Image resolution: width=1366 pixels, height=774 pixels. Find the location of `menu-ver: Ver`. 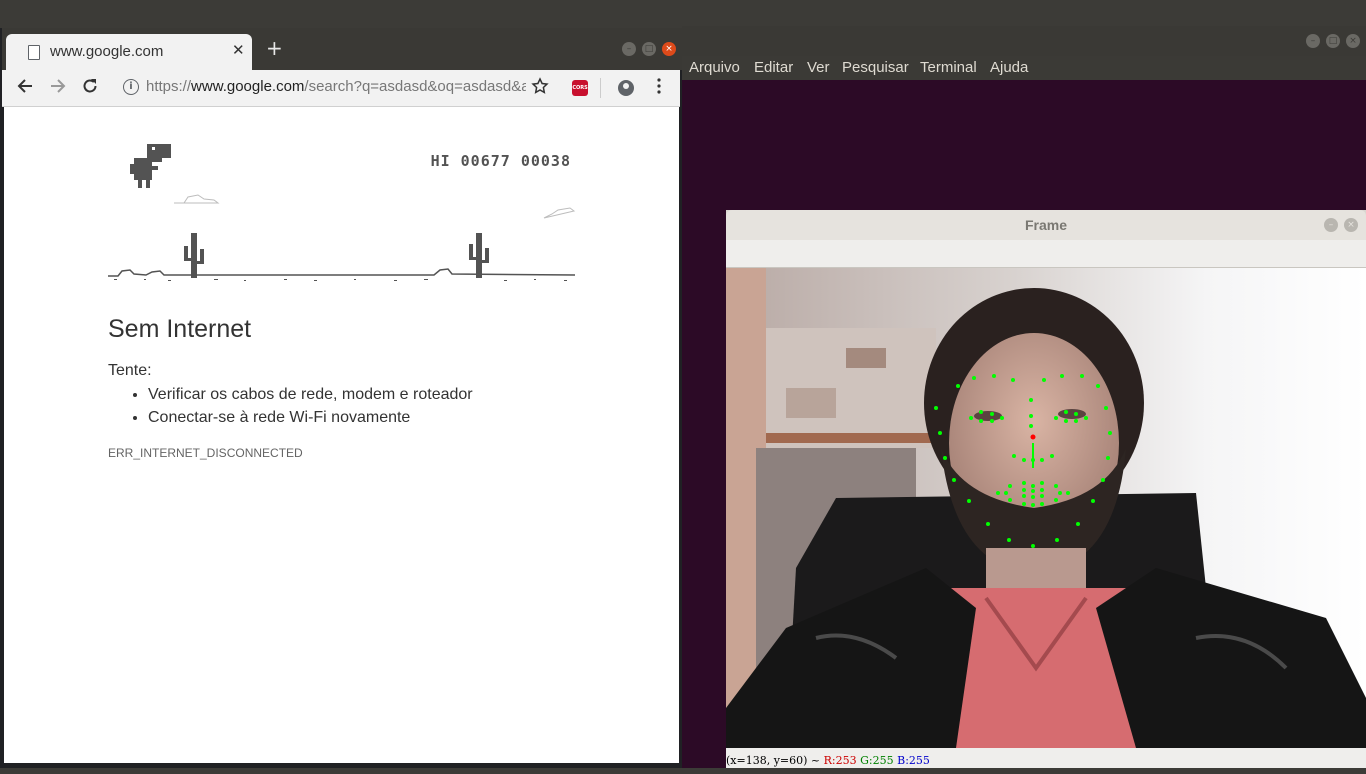

menu-ver: Ver is located at coordinates (818, 67).